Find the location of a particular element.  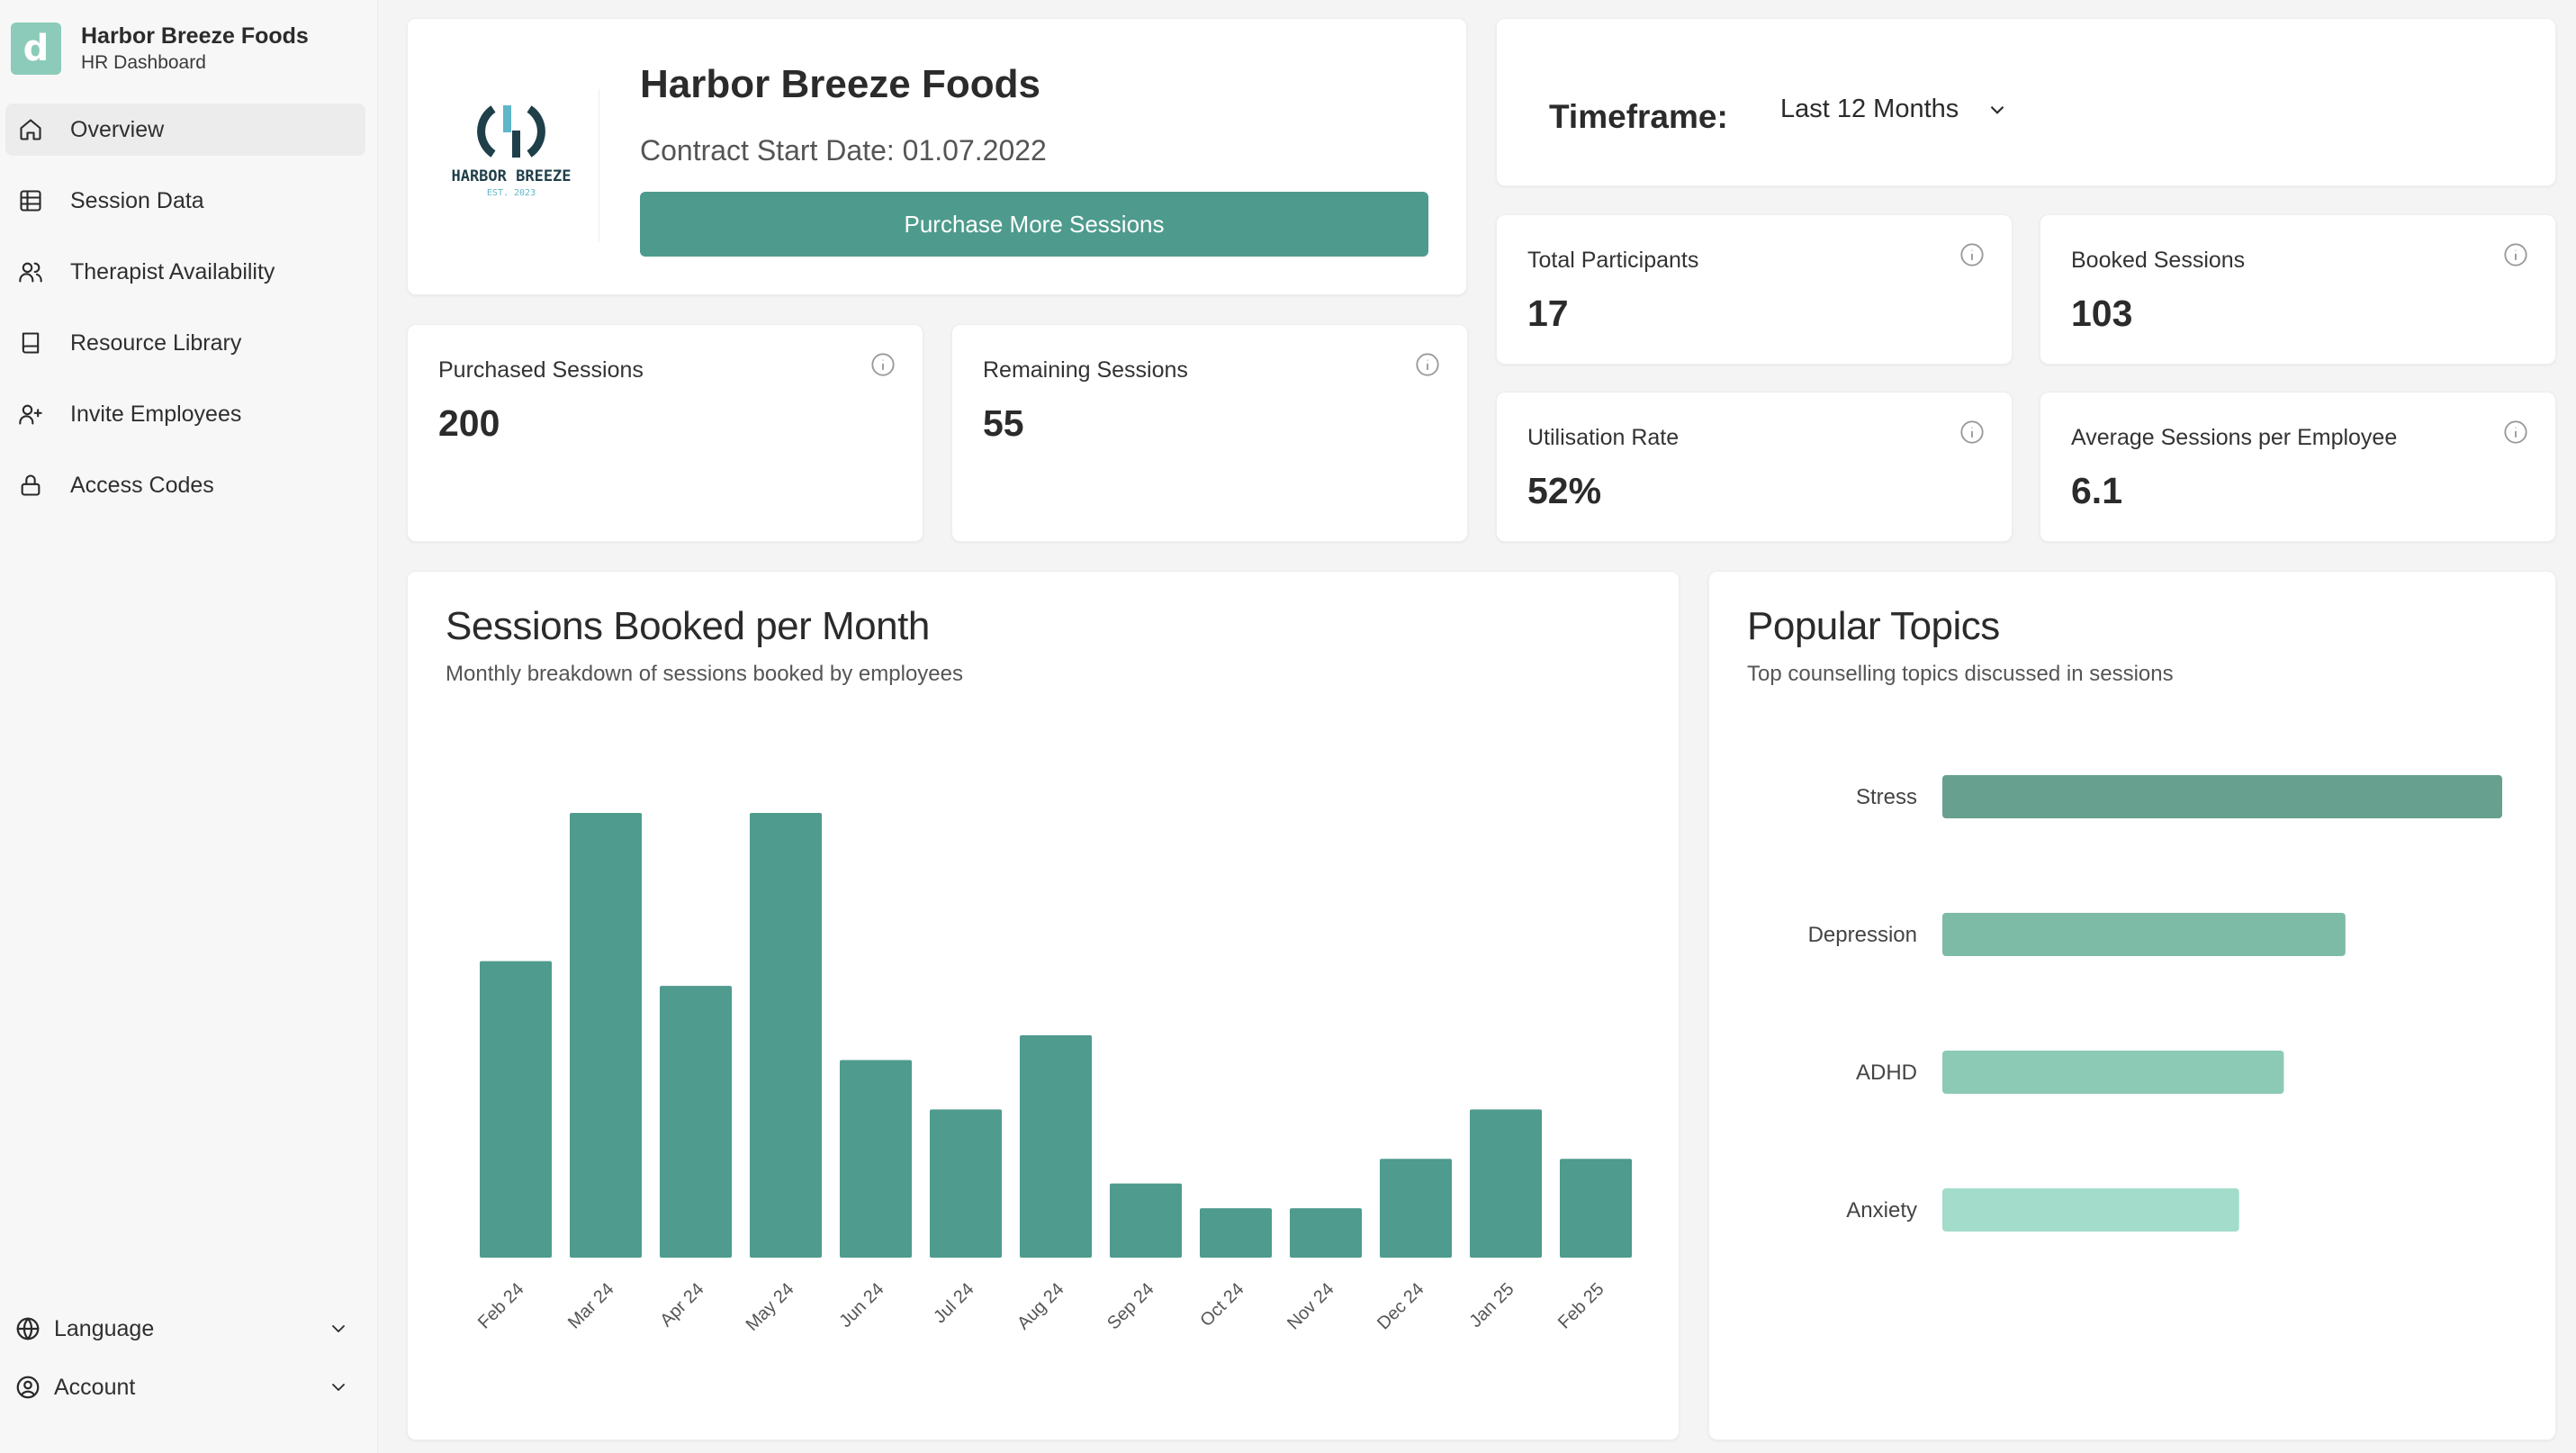

topic-label: Stress is located at coordinates (1886, 797).